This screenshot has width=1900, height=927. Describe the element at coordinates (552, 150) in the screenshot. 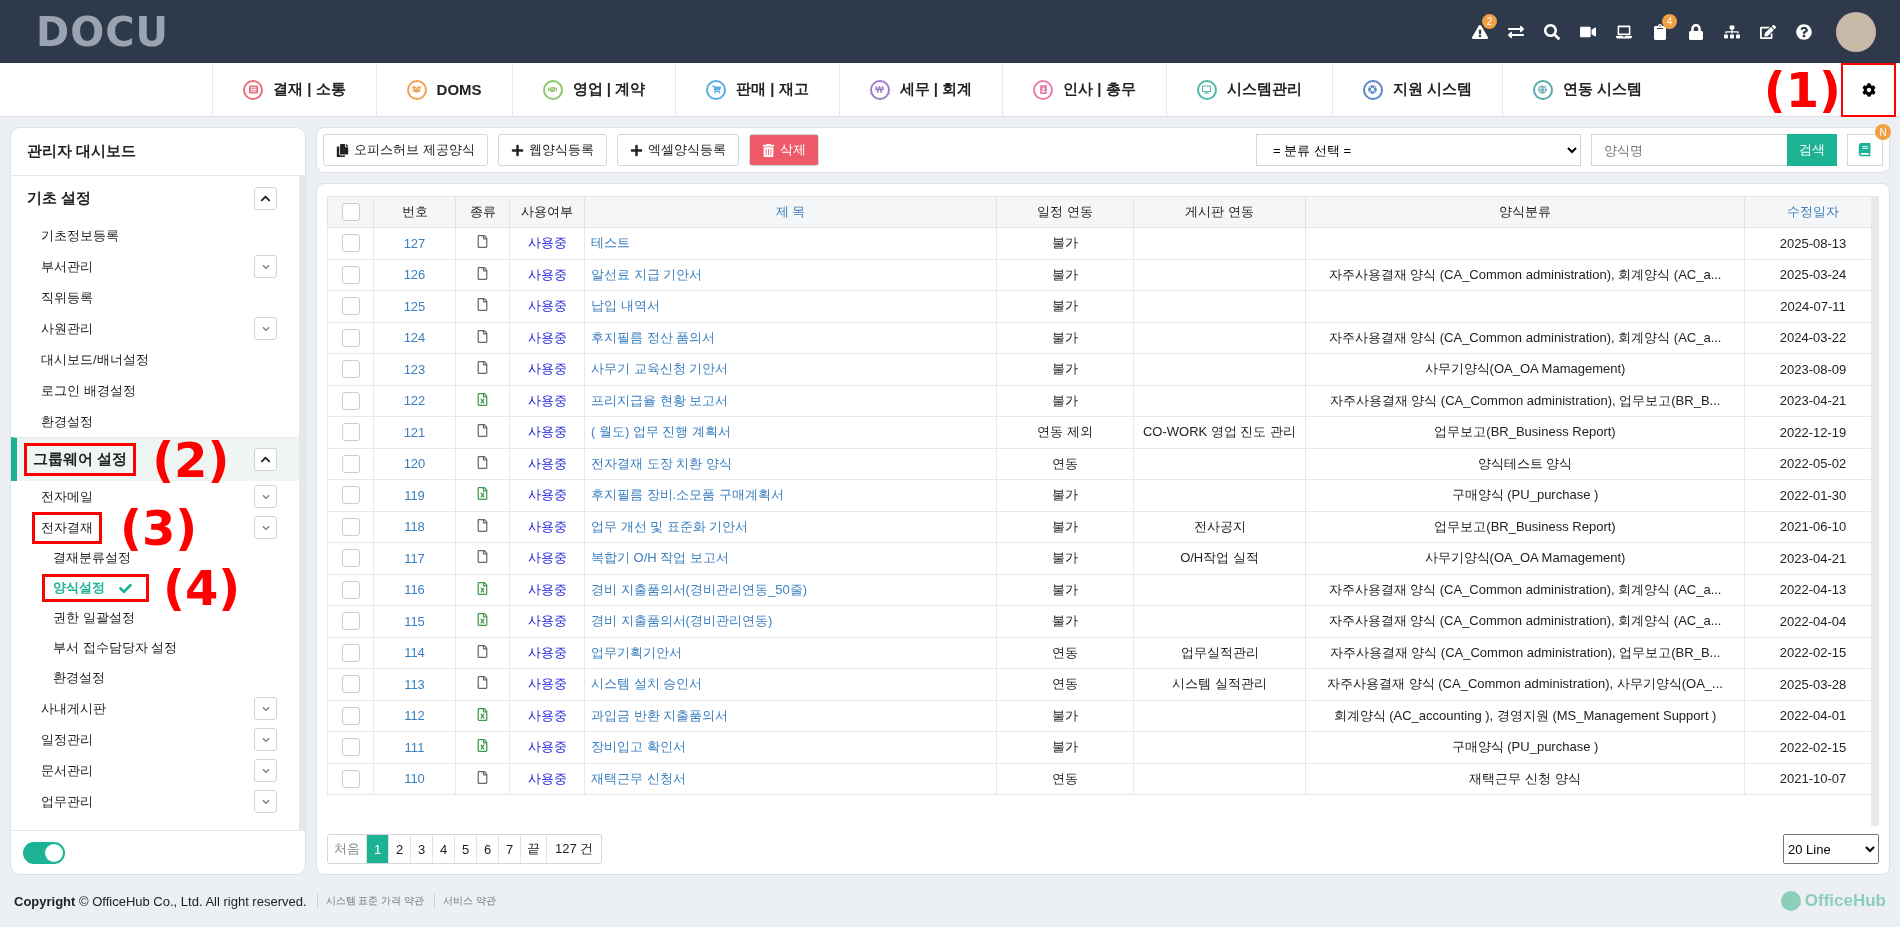

I see `toolbar-button: 웹양식등록` at that location.